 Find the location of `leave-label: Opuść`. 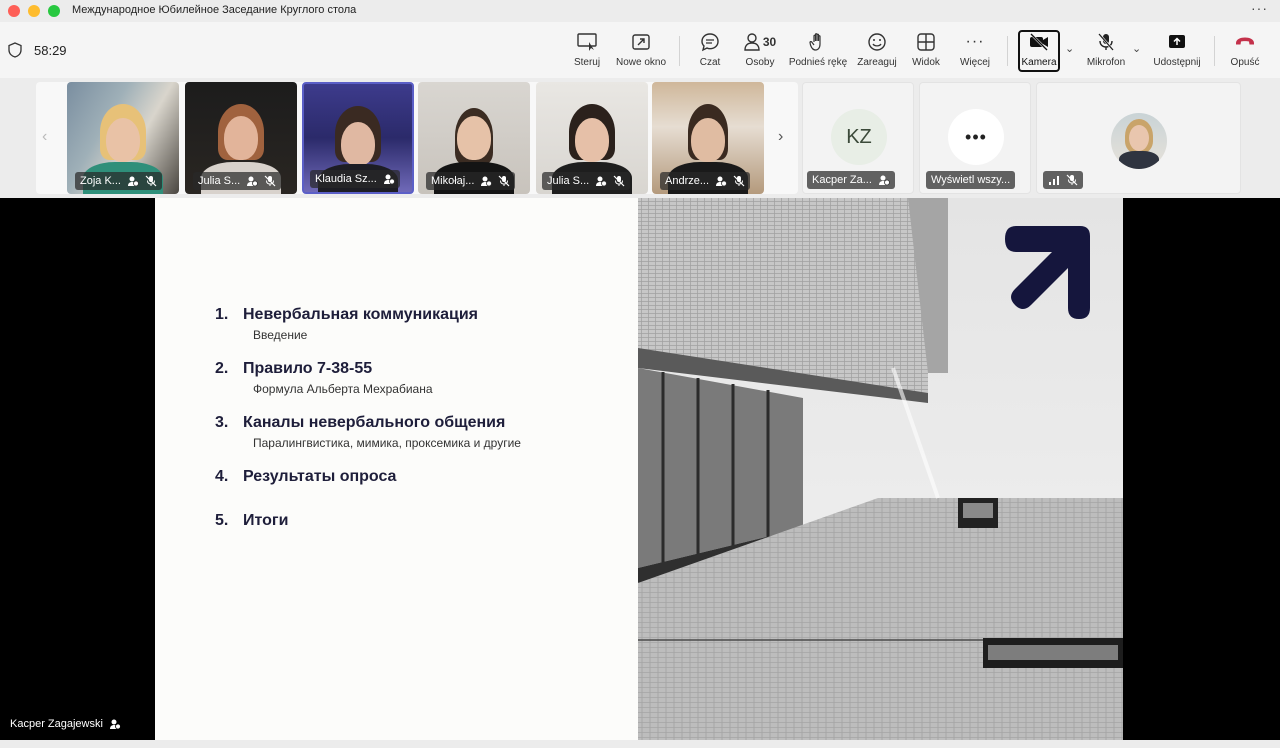

leave-label: Opuść is located at coordinates (1245, 62).